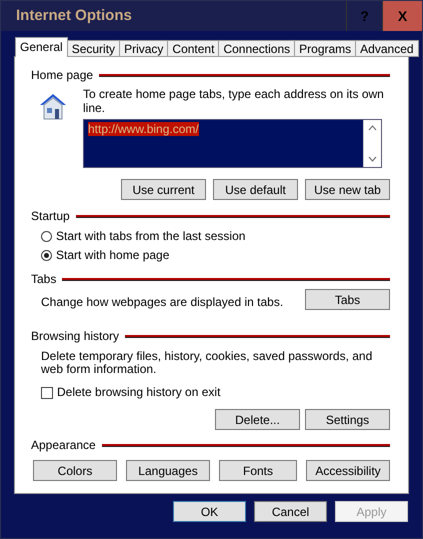 The image size is (423, 539). Describe the element at coordinates (290, 511) in the screenshot. I see `dialog-button: Cancel` at that location.